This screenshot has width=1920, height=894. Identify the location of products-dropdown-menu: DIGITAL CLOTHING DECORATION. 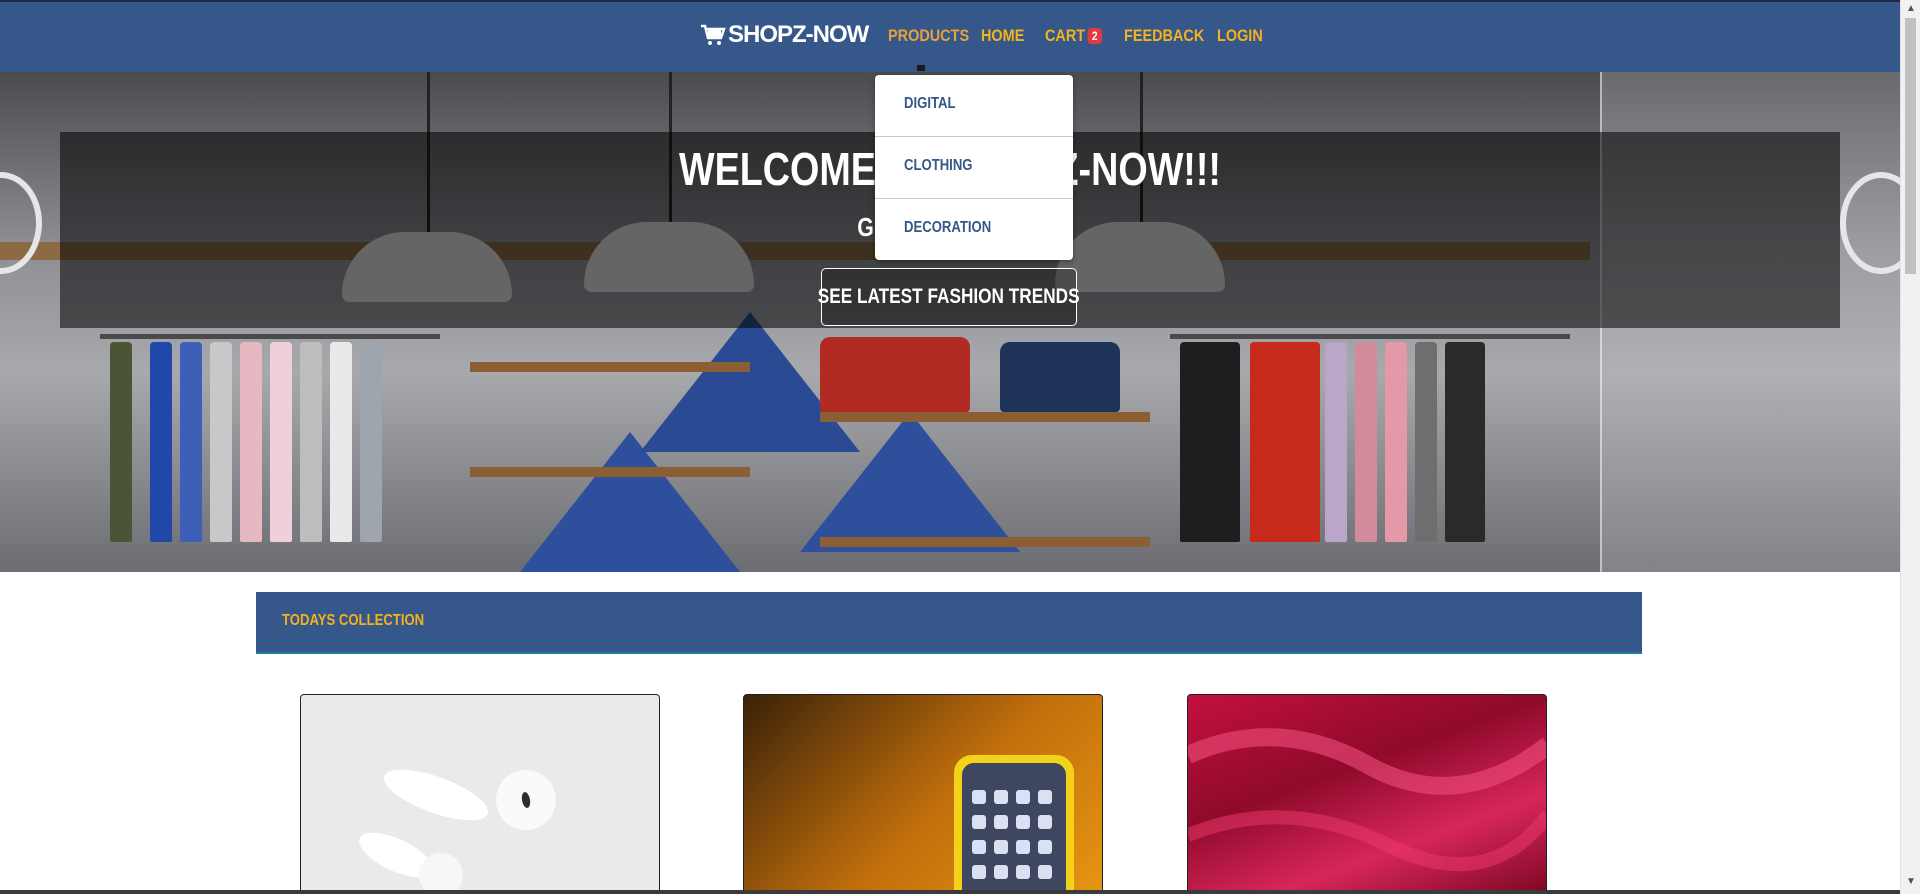
(974, 167).